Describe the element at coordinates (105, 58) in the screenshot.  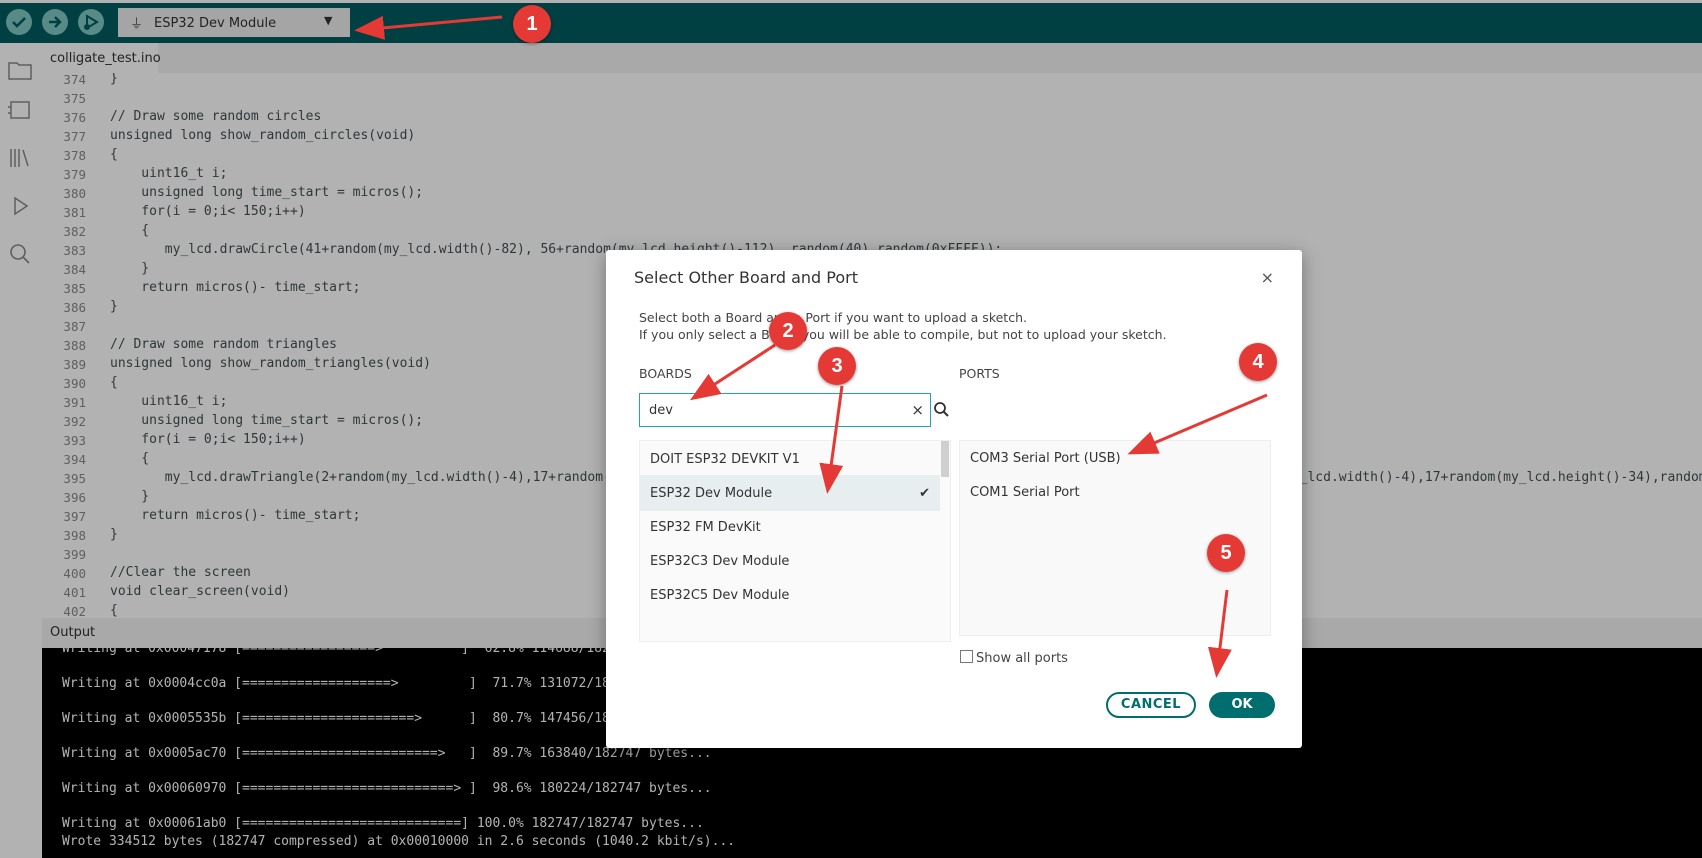
I see `tab-label: colligate_test.ino` at that location.